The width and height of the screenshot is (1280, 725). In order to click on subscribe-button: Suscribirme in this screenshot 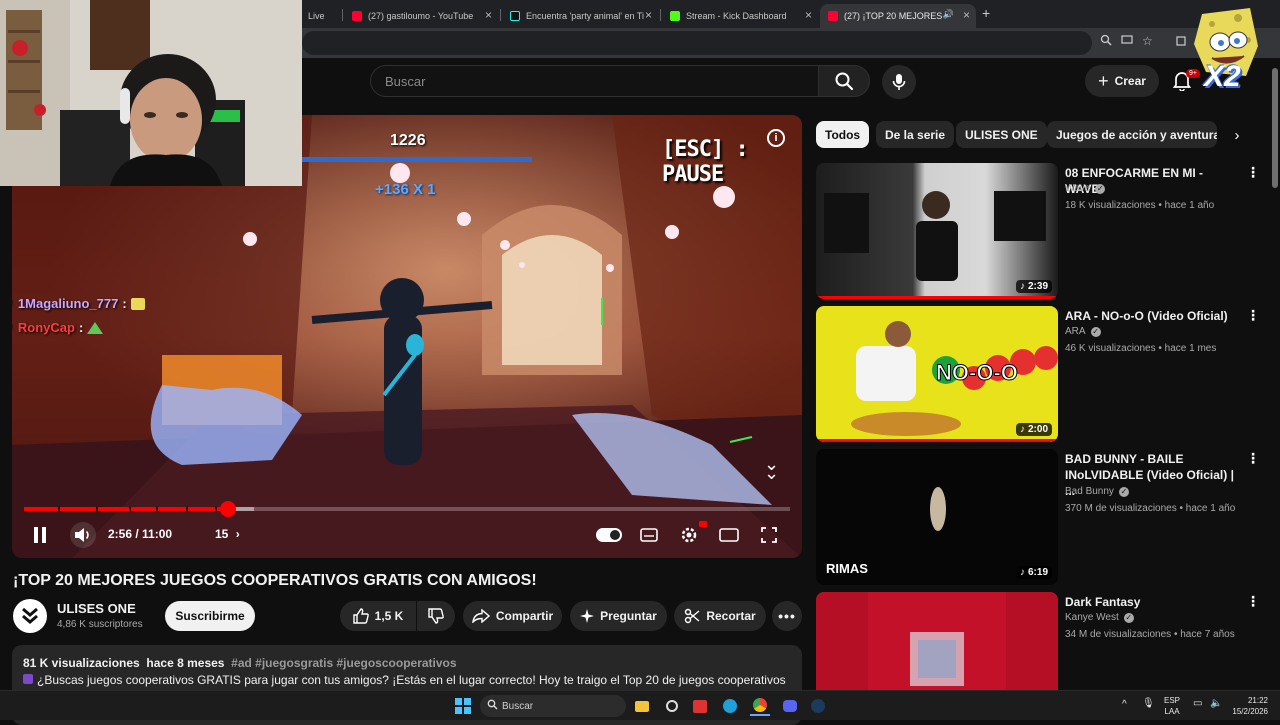, I will do `click(210, 616)`.